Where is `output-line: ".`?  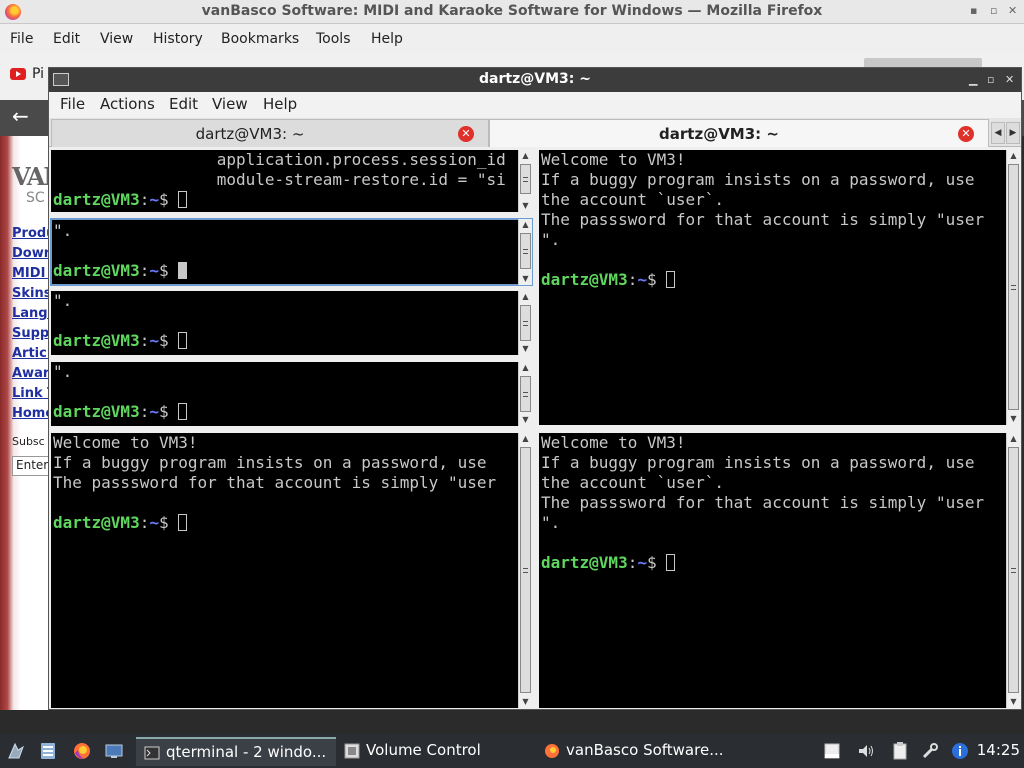 output-line: ". is located at coordinates (63, 230).